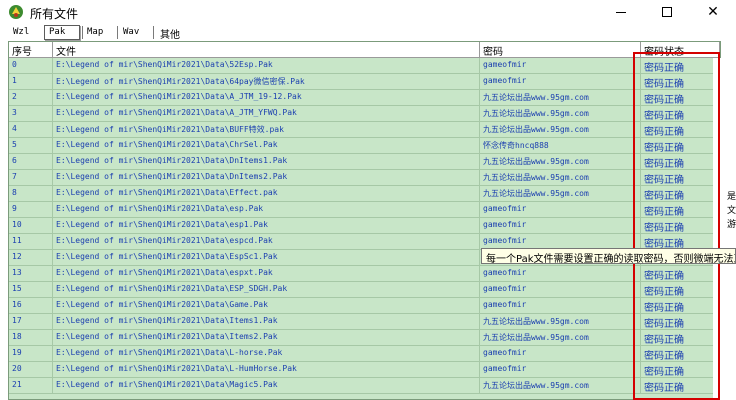 This screenshot has width=736, height=400. I want to click on row-index: 1, so click(31, 82).